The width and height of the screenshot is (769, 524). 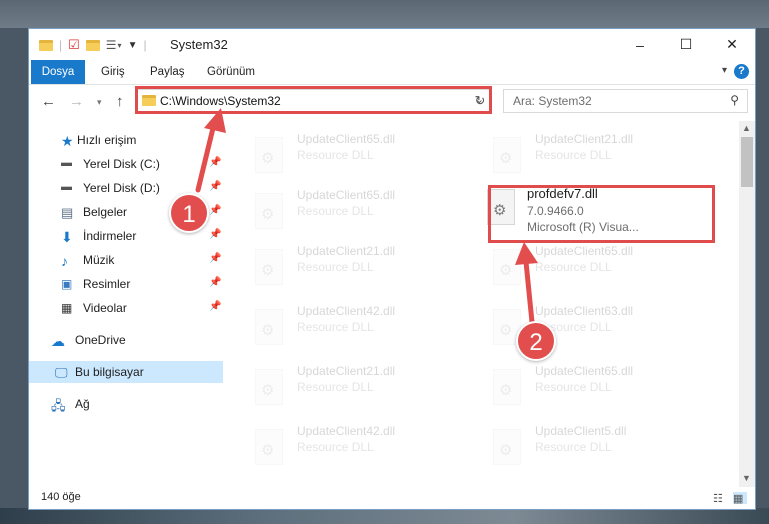 I want to click on quick-access-toolbar: | ☑ ☰ ▾ ▼ |, so click(x=93, y=45).